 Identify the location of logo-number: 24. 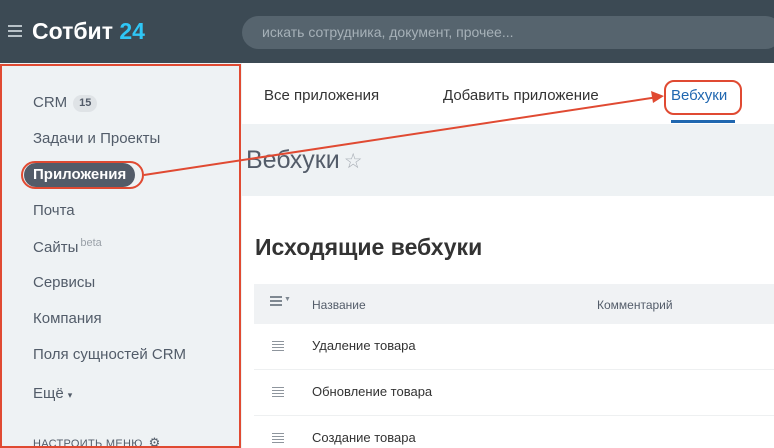
(132, 31).